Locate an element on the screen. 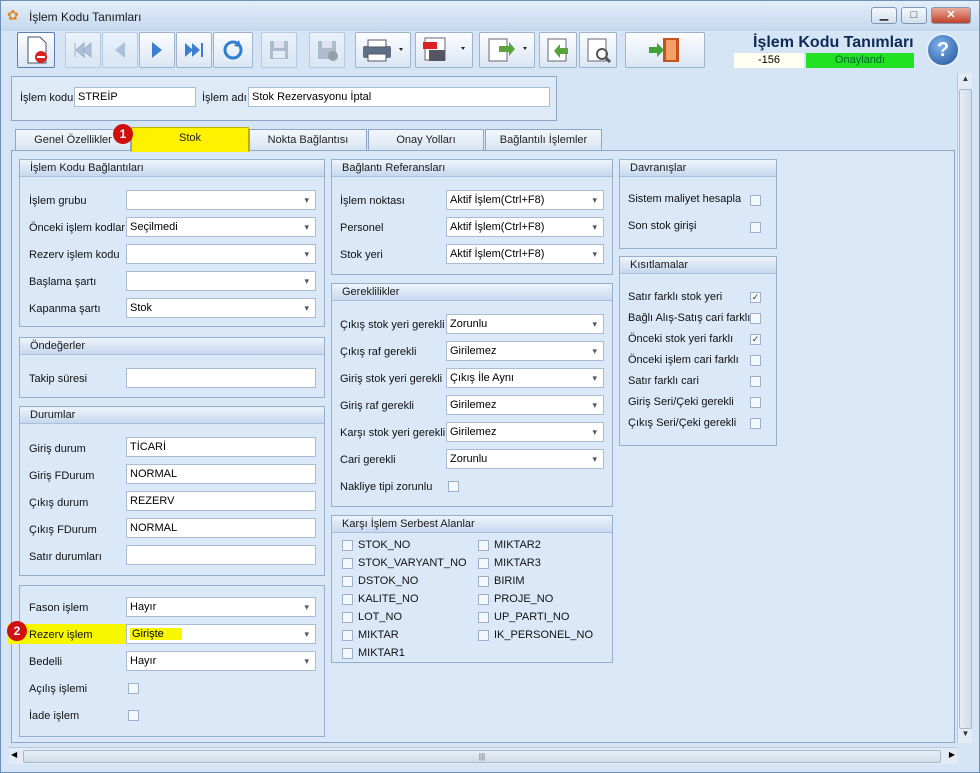 This screenshot has height=773, width=980. reserve-code-select is located at coordinates (221, 254).